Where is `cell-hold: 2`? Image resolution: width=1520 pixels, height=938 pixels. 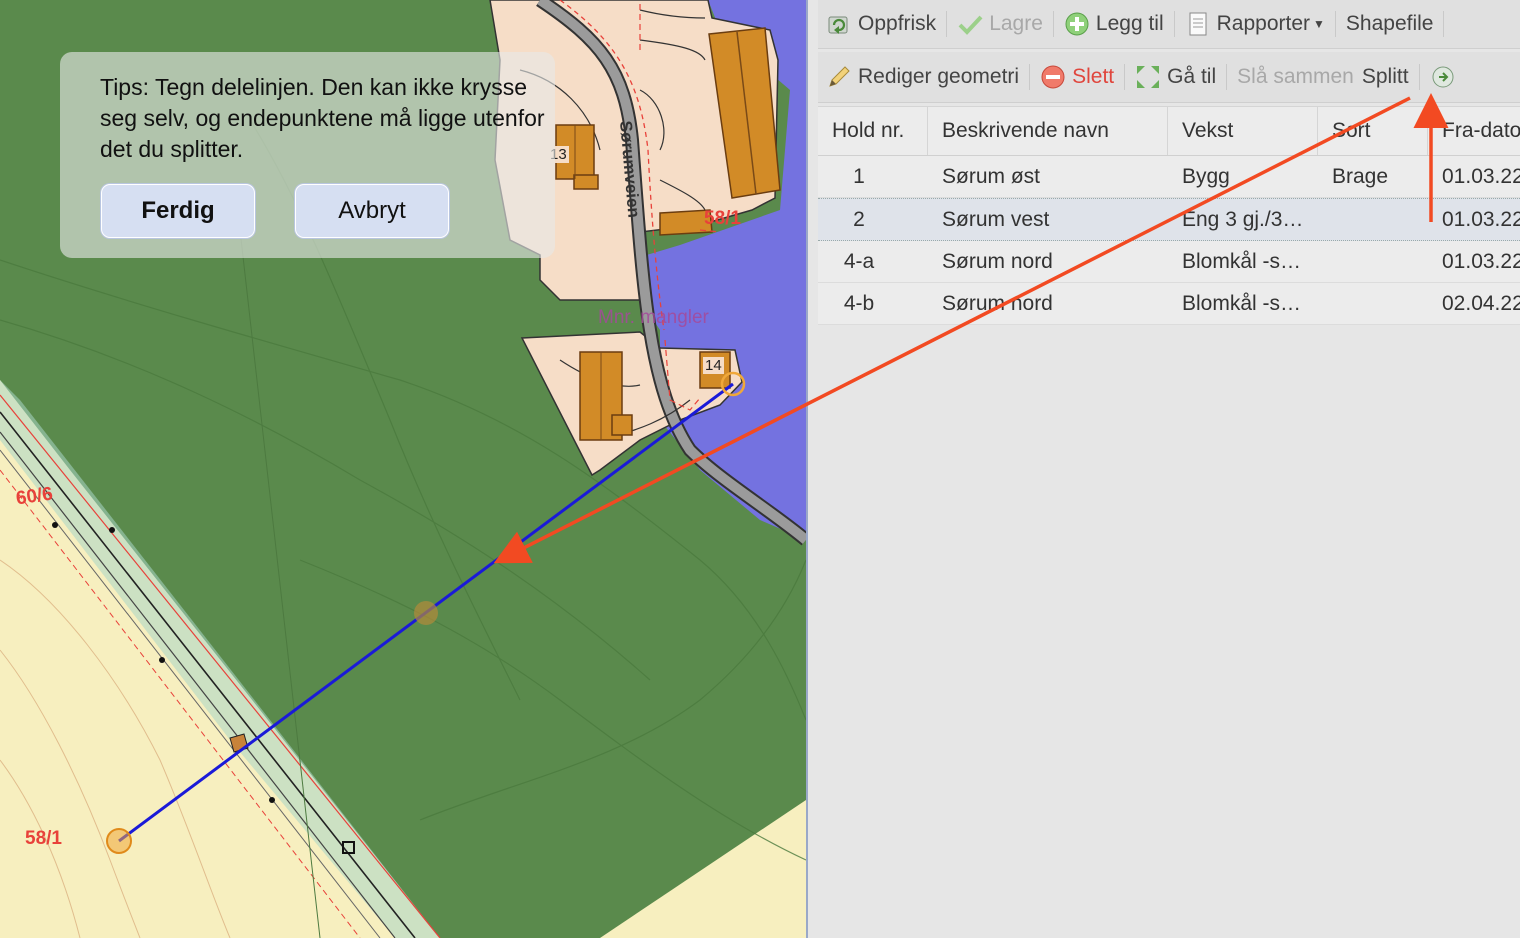 cell-hold: 2 is located at coordinates (859, 219).